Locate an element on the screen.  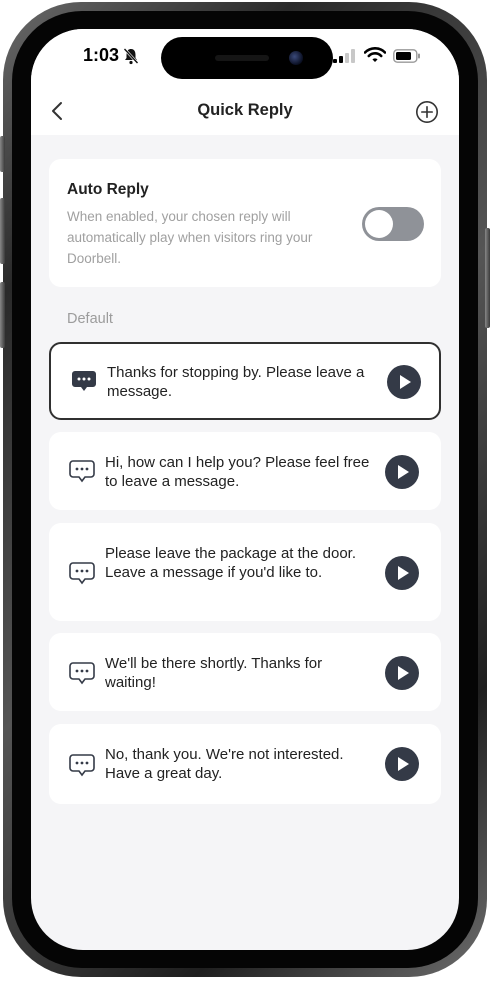
auto-reply-toggle is located at coordinates (393, 224).